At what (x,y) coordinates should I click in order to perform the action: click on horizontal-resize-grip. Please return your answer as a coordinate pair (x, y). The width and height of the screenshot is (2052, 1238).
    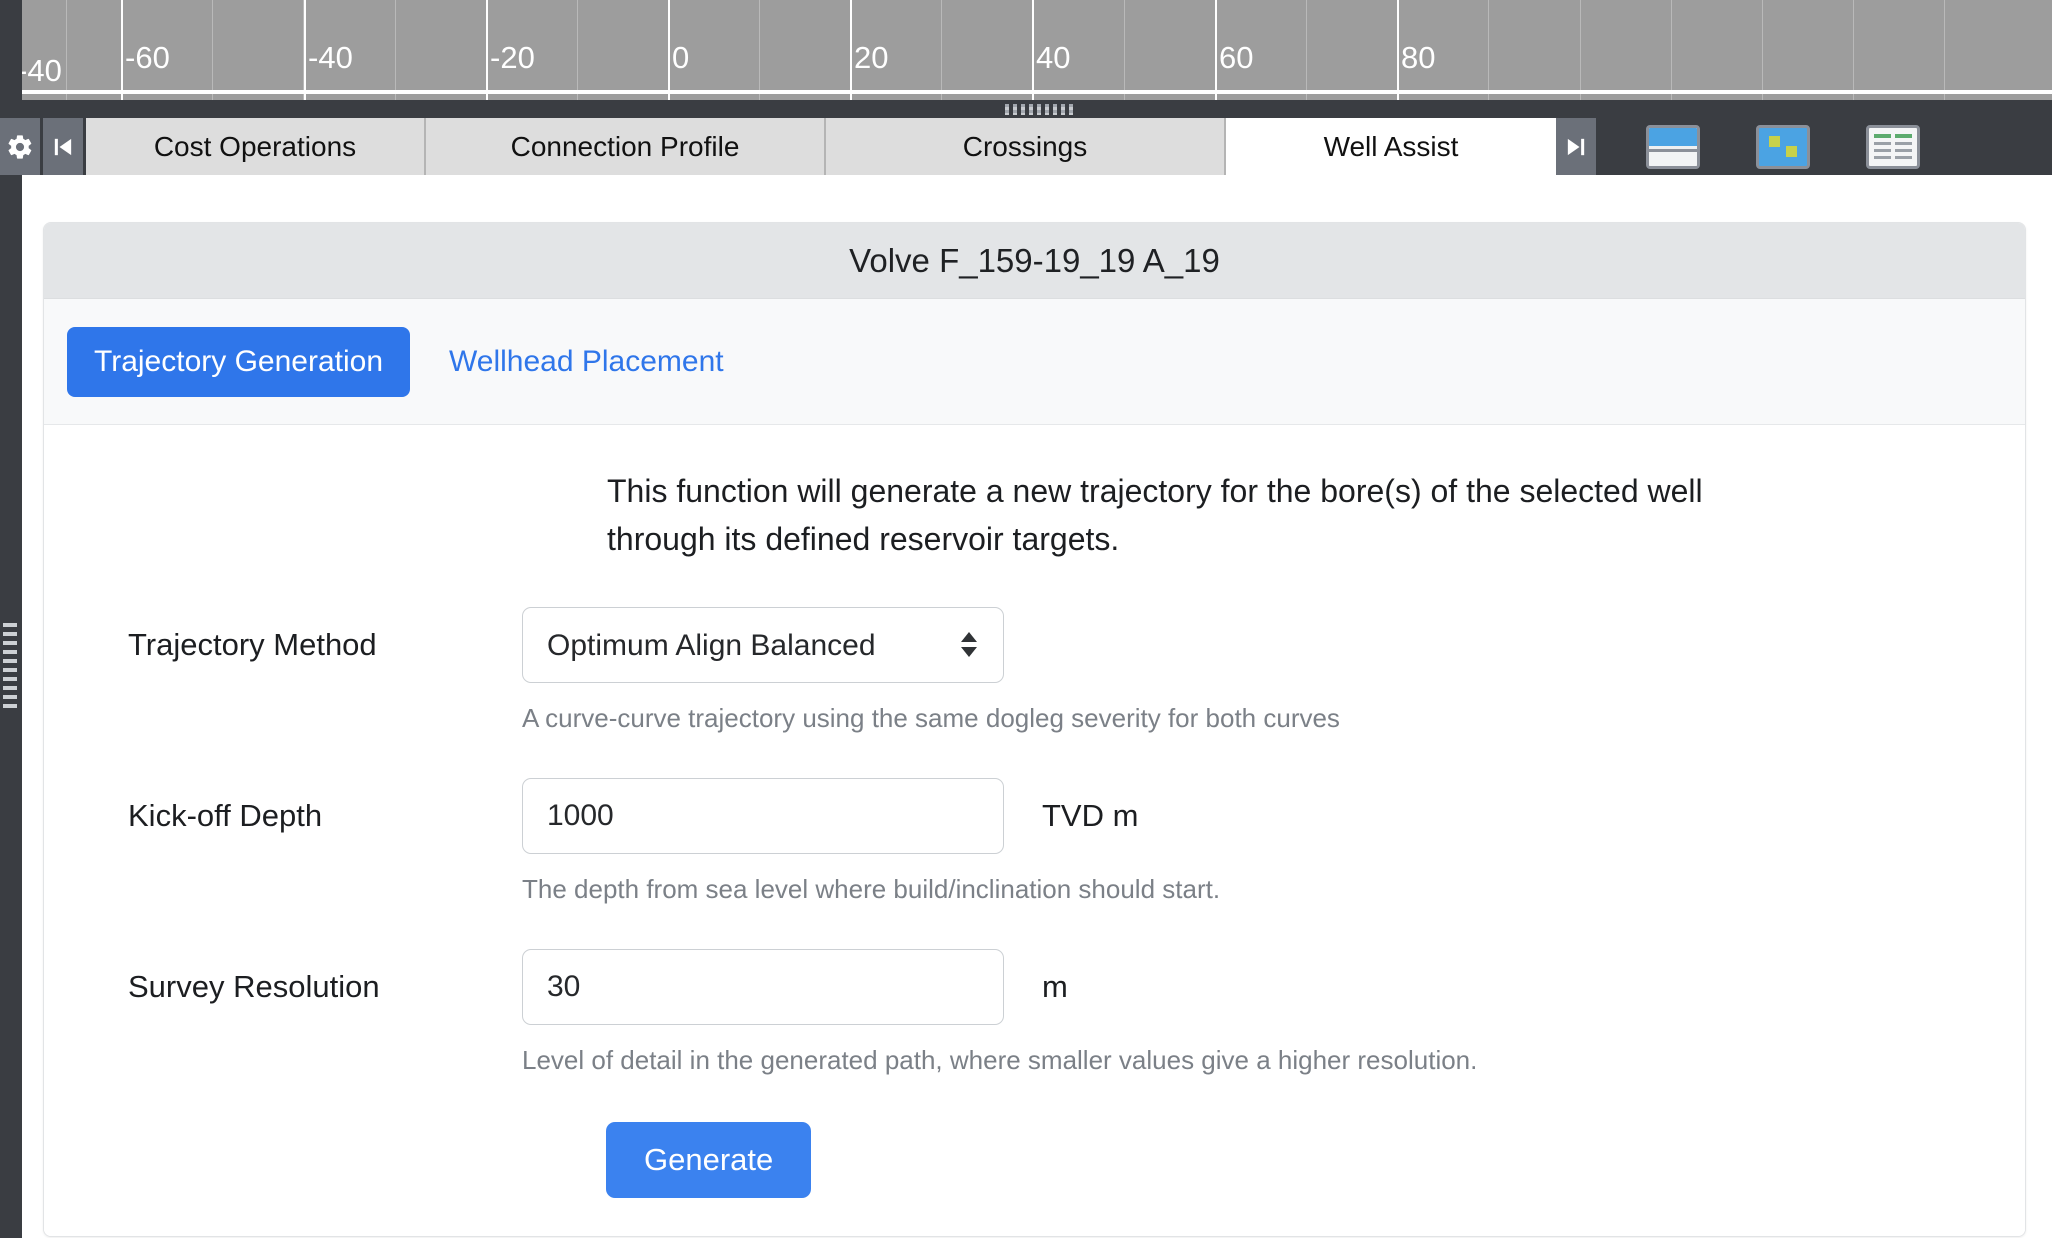
    Looking at the image, I should click on (1039, 109).